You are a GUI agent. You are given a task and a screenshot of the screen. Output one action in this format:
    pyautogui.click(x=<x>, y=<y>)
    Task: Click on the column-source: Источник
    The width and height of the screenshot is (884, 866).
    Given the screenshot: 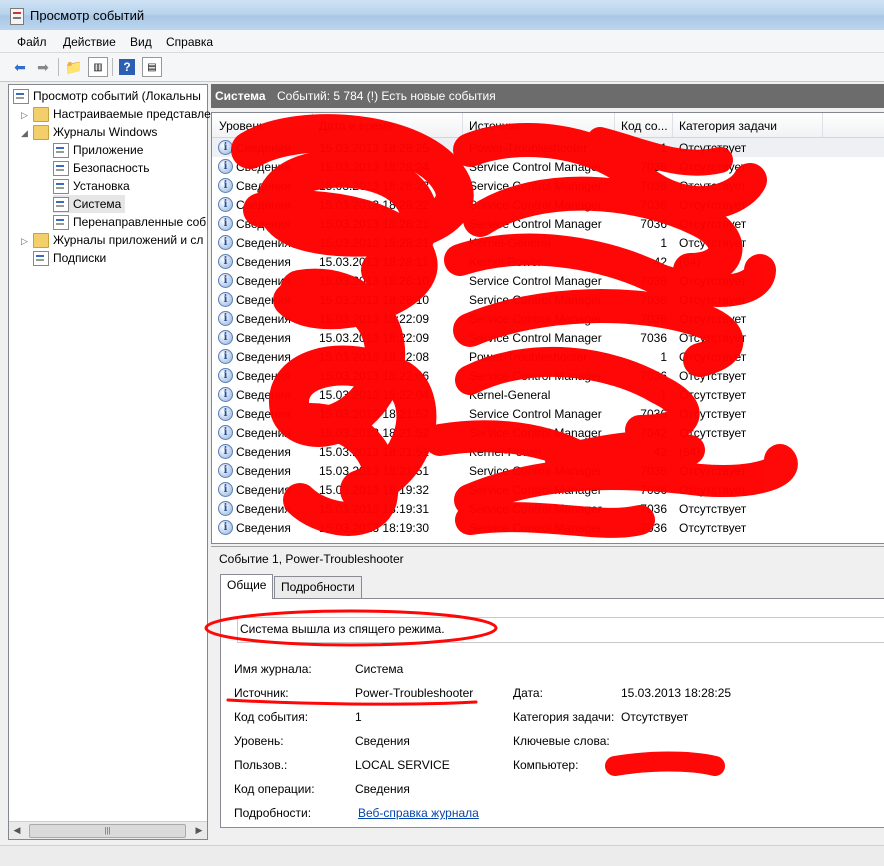 What is the action you would take?
    pyautogui.click(x=494, y=126)
    